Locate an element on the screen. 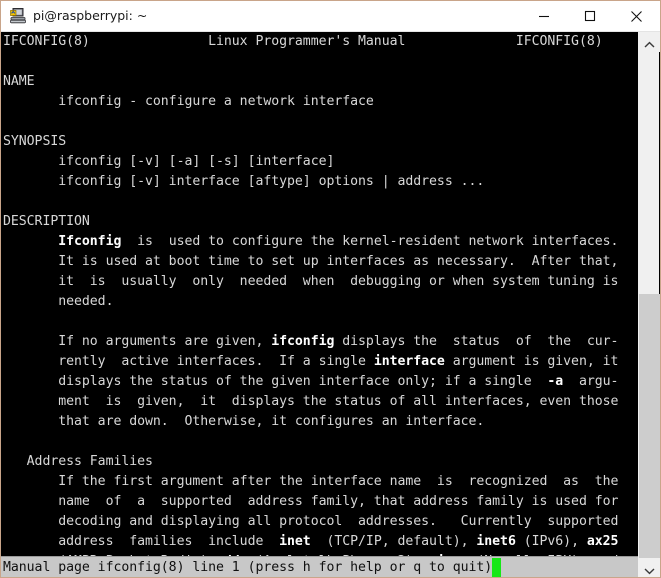 The width and height of the screenshot is (661, 578). putty-terminal-icon is located at coordinates (18, 16).